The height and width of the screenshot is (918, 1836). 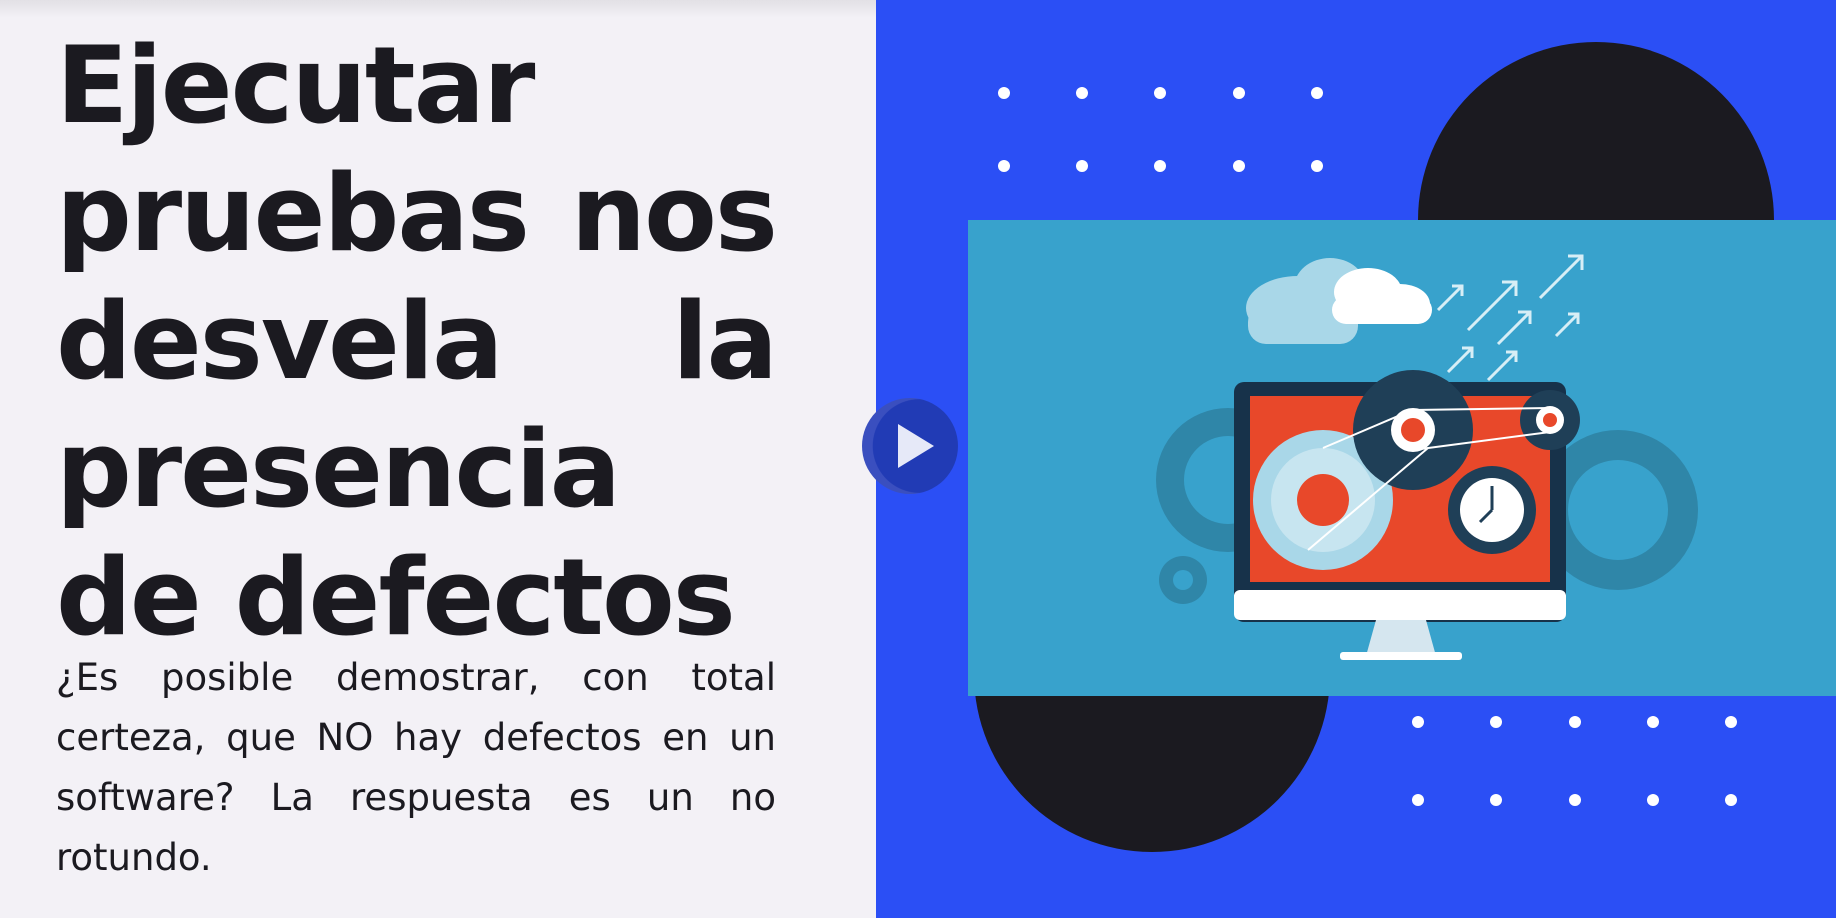 What do you see at coordinates (438, 9) in the screenshot?
I see `top-shadow` at bounding box center [438, 9].